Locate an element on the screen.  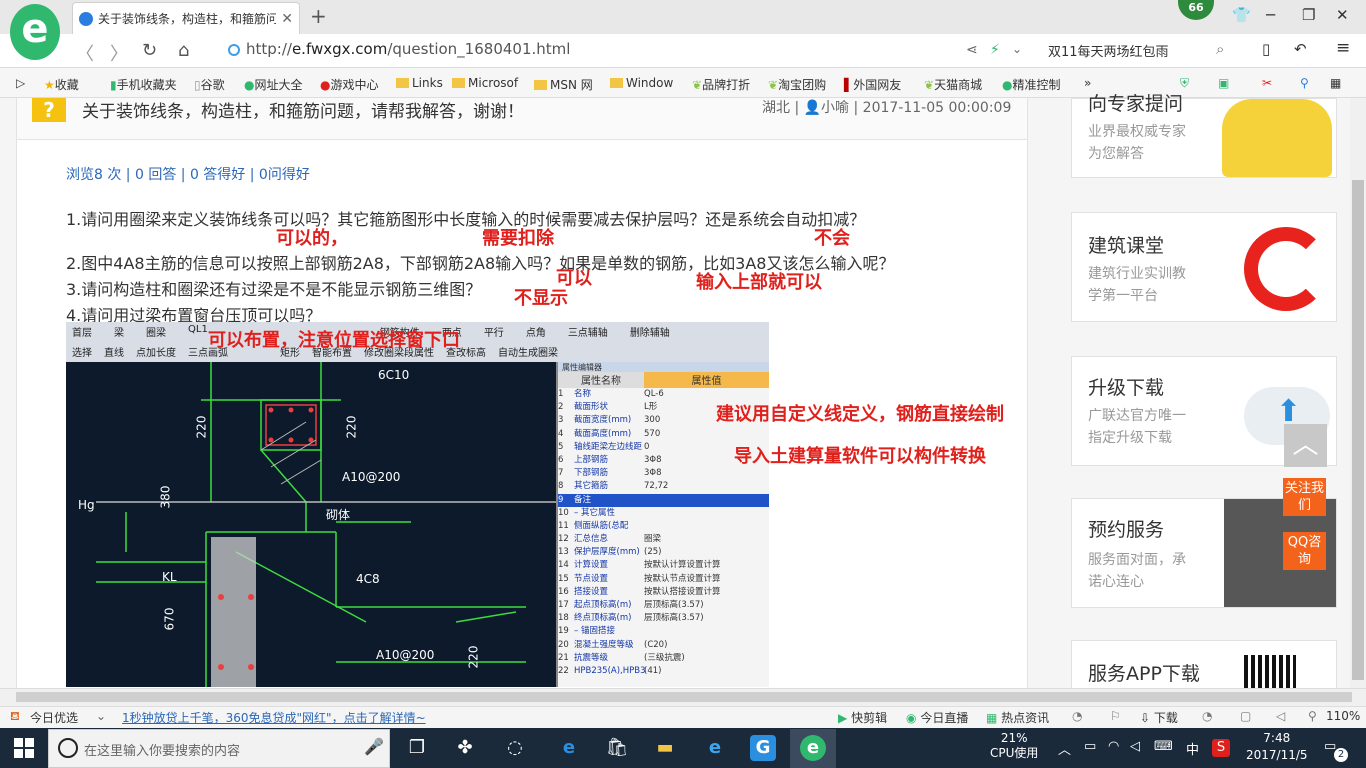
bookmark-control: ●精准控制 is located at coordinates (1031, 84).